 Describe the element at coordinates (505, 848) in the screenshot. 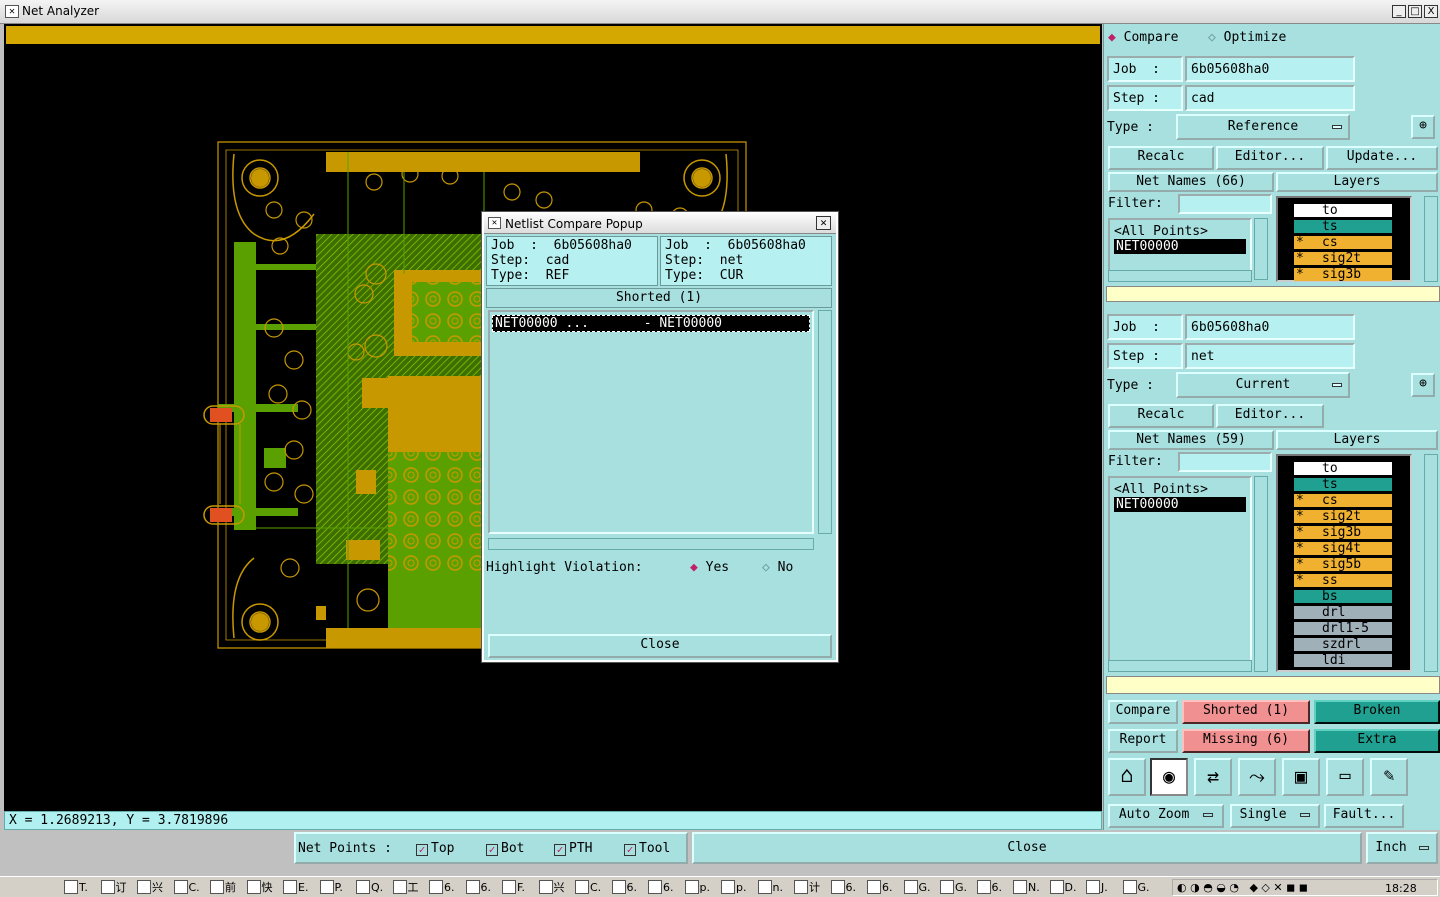

I see `bot-checkbox: ✓ Bot` at that location.